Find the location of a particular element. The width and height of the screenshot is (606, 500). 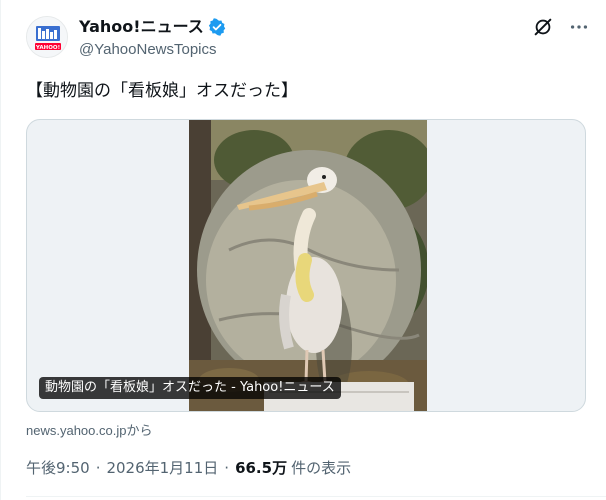

grok-icon is located at coordinates (543, 27).